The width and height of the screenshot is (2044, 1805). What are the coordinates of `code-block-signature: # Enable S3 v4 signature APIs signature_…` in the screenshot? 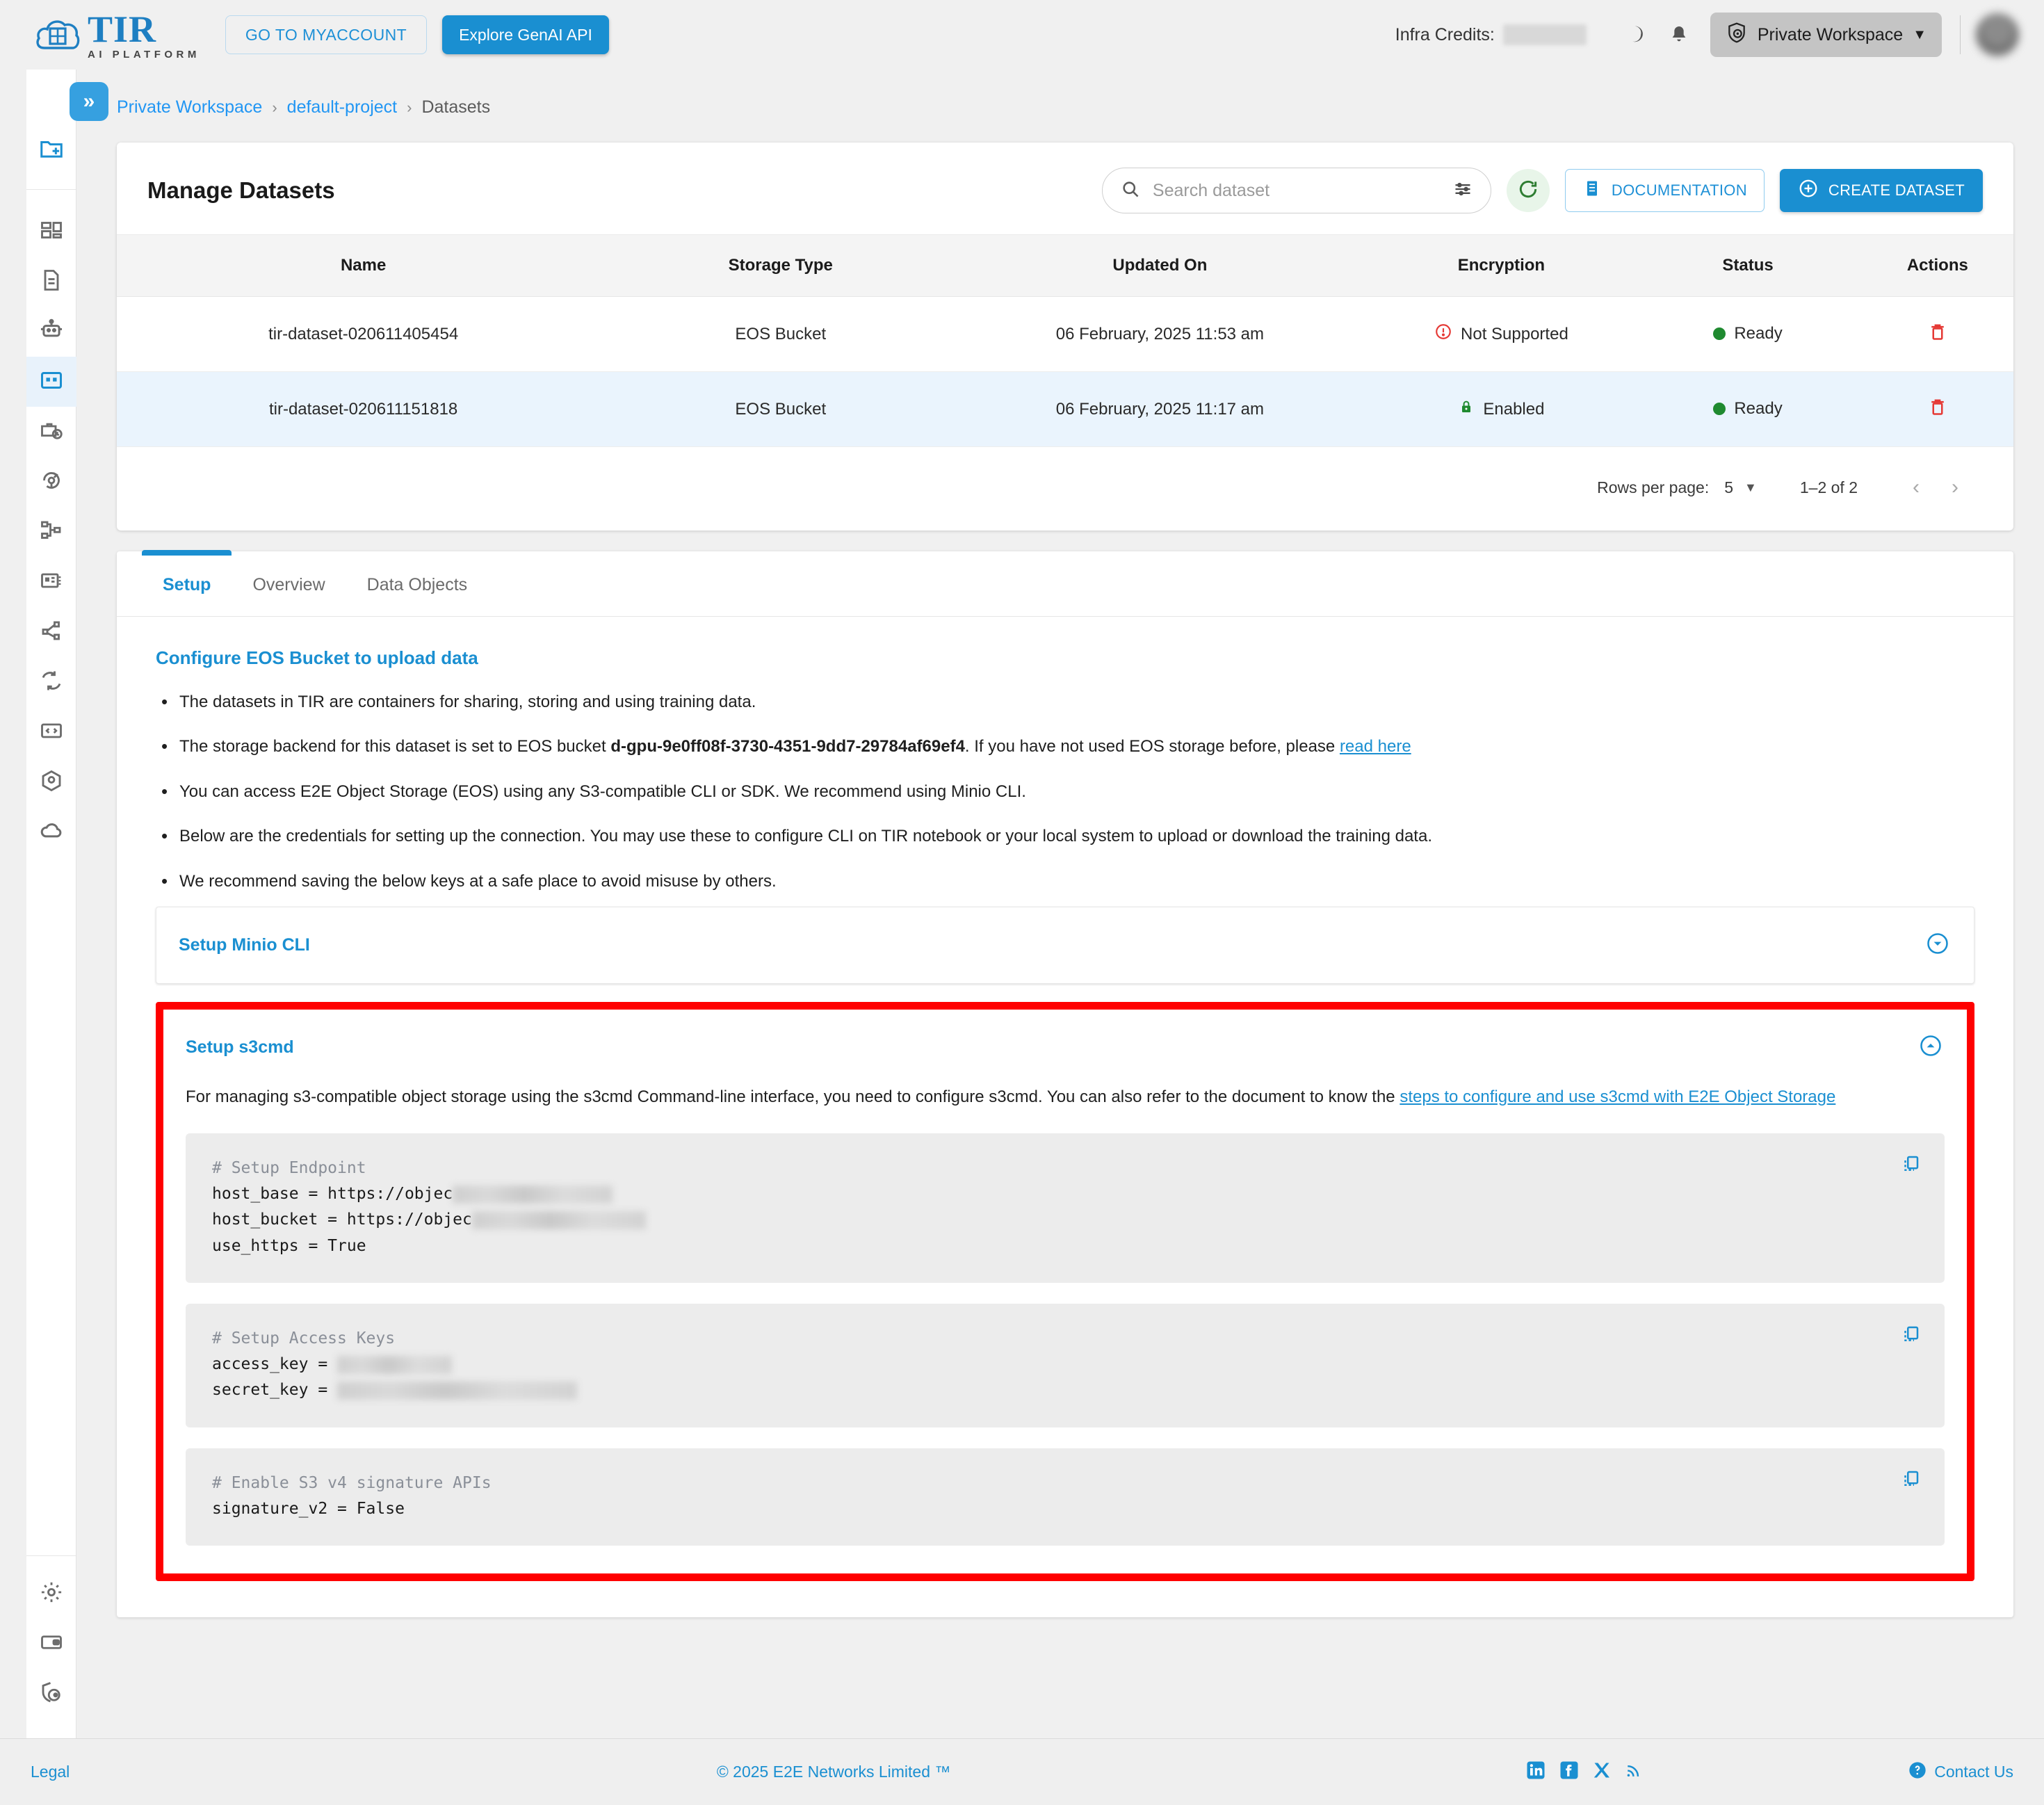 It's located at (1065, 1497).